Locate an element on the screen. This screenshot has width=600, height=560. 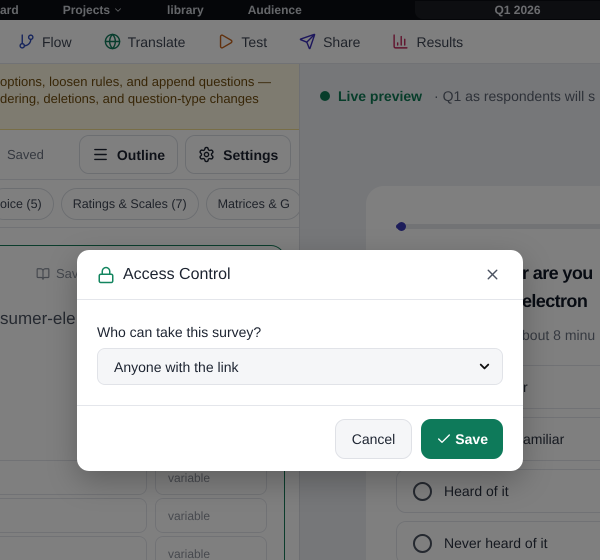
notice-text: dering, deletions, and question-type changes is located at coordinates (130, 99).